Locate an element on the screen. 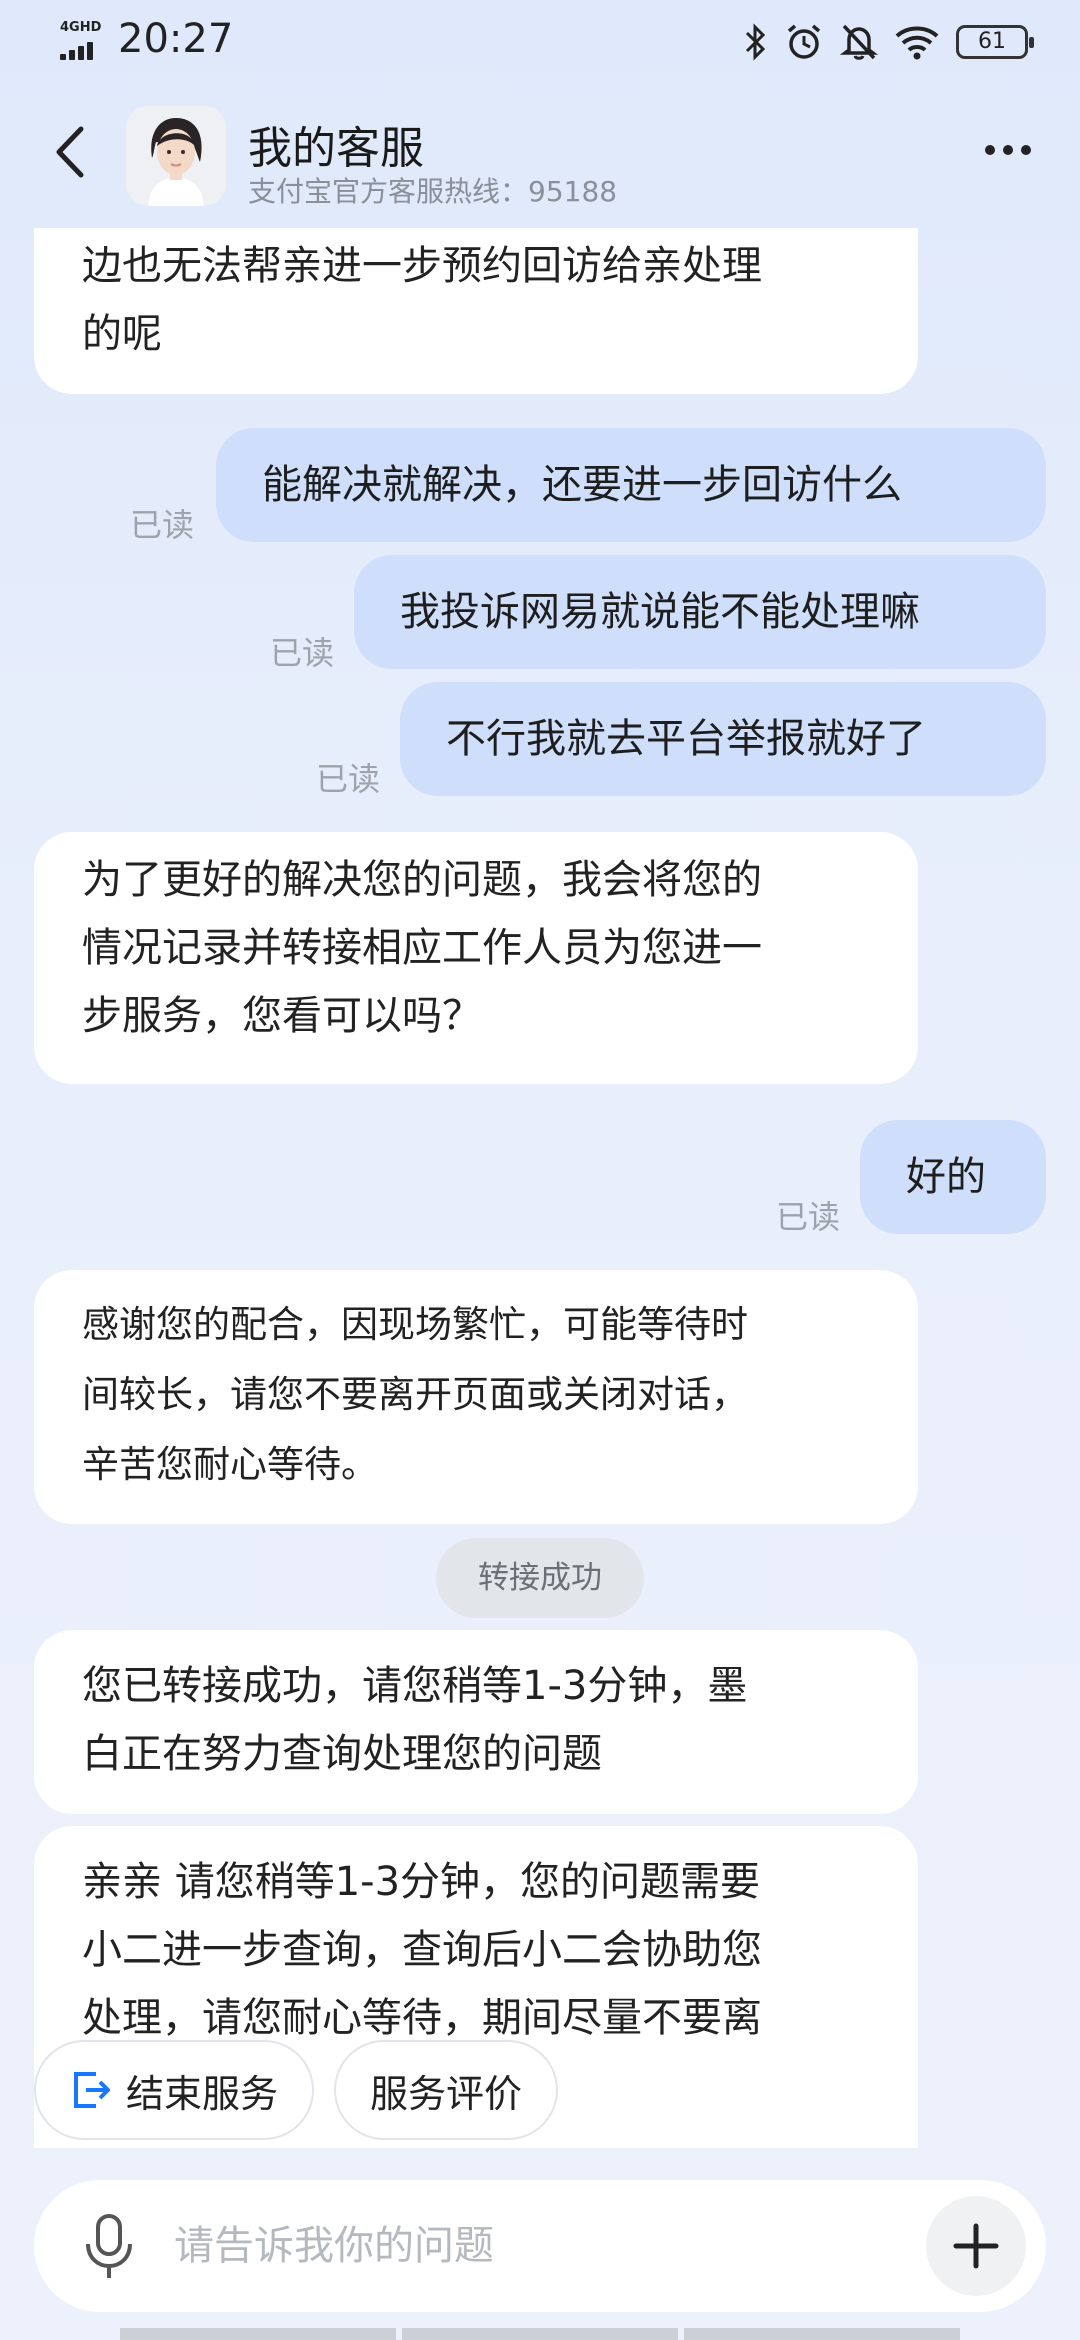 Image resolution: width=1080 pixels, height=2340 pixels. message-line: 为了更好的解决您的问题，我会将您的 is located at coordinates (422, 880).